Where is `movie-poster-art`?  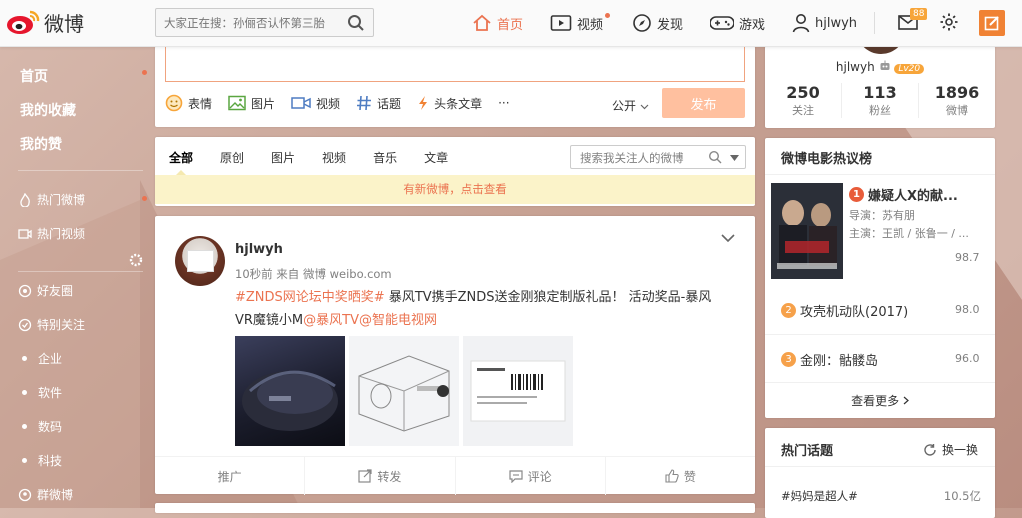 movie-poster-art is located at coordinates (807, 231).